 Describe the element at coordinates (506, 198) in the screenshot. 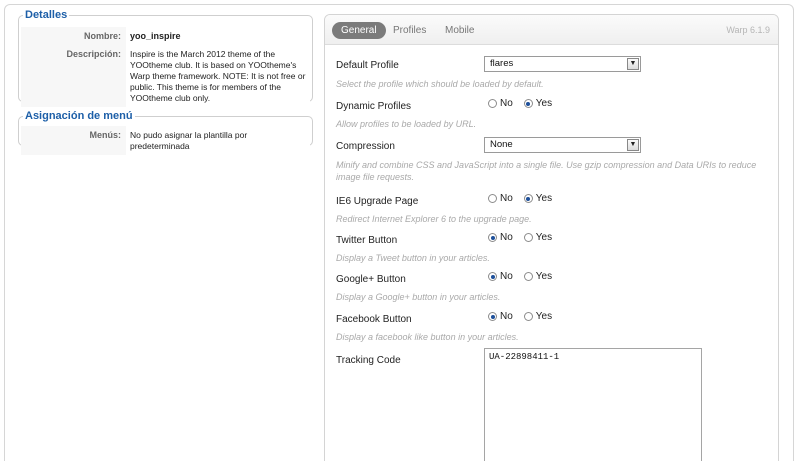

I see `ie6-upgrade-no-label: No` at that location.